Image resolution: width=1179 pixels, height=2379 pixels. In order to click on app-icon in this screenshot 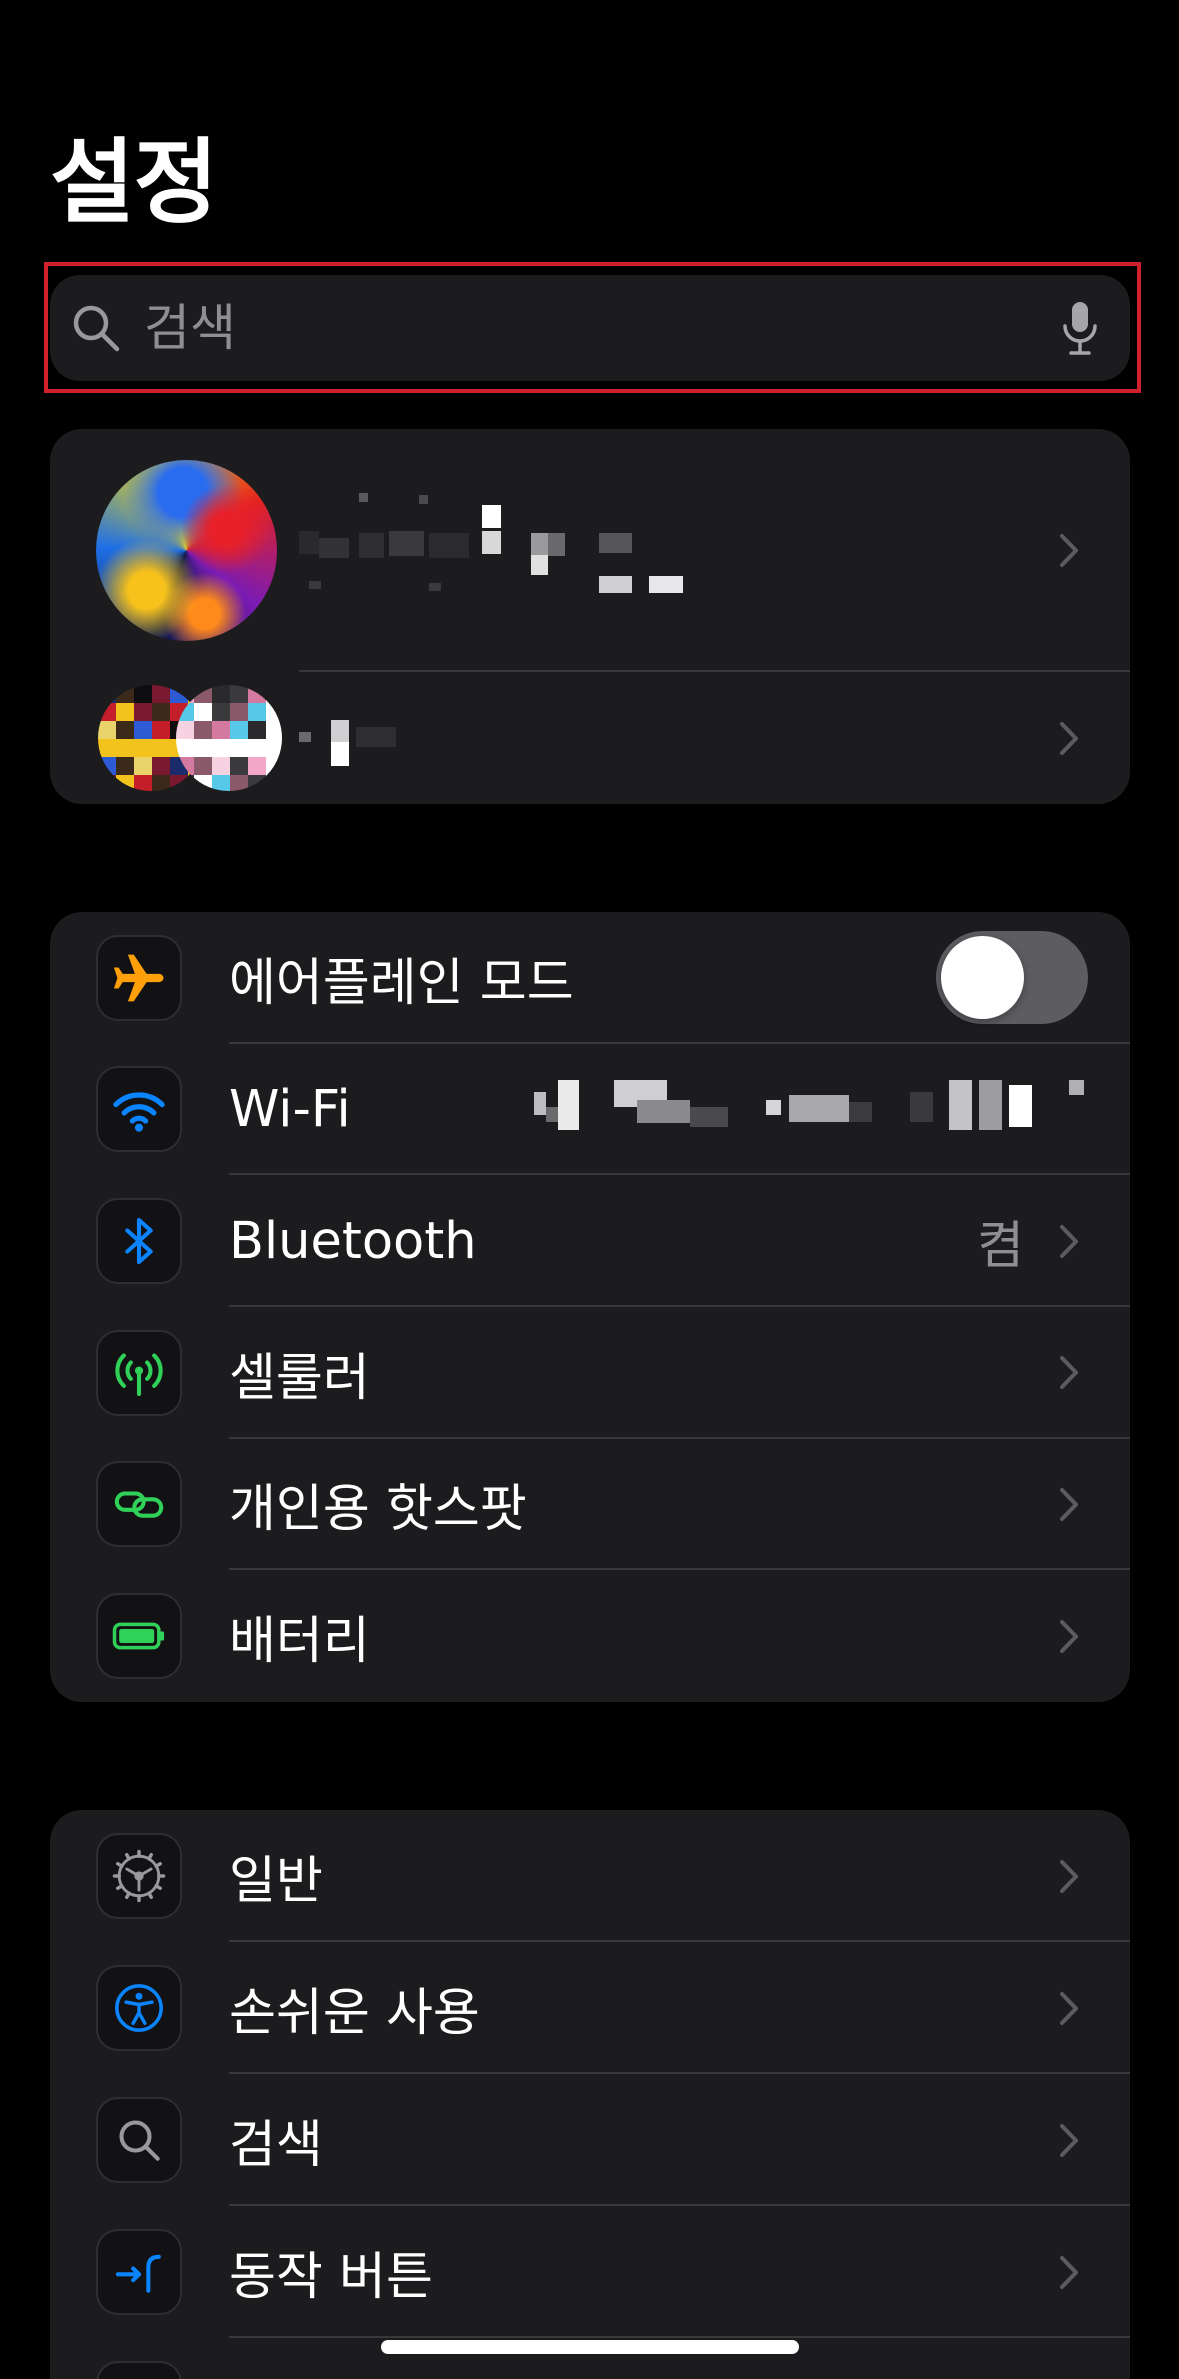, I will do `click(139, 2370)`.